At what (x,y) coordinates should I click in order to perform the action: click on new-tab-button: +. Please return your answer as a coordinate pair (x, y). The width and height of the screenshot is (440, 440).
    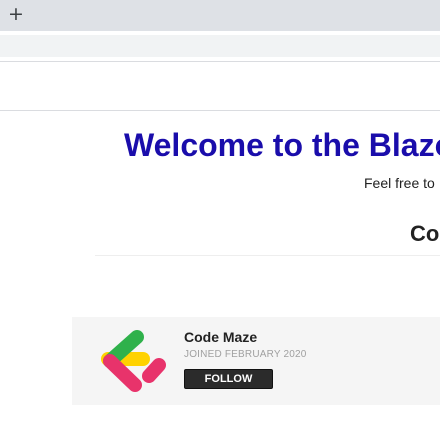
    Looking at the image, I should click on (16, 14).